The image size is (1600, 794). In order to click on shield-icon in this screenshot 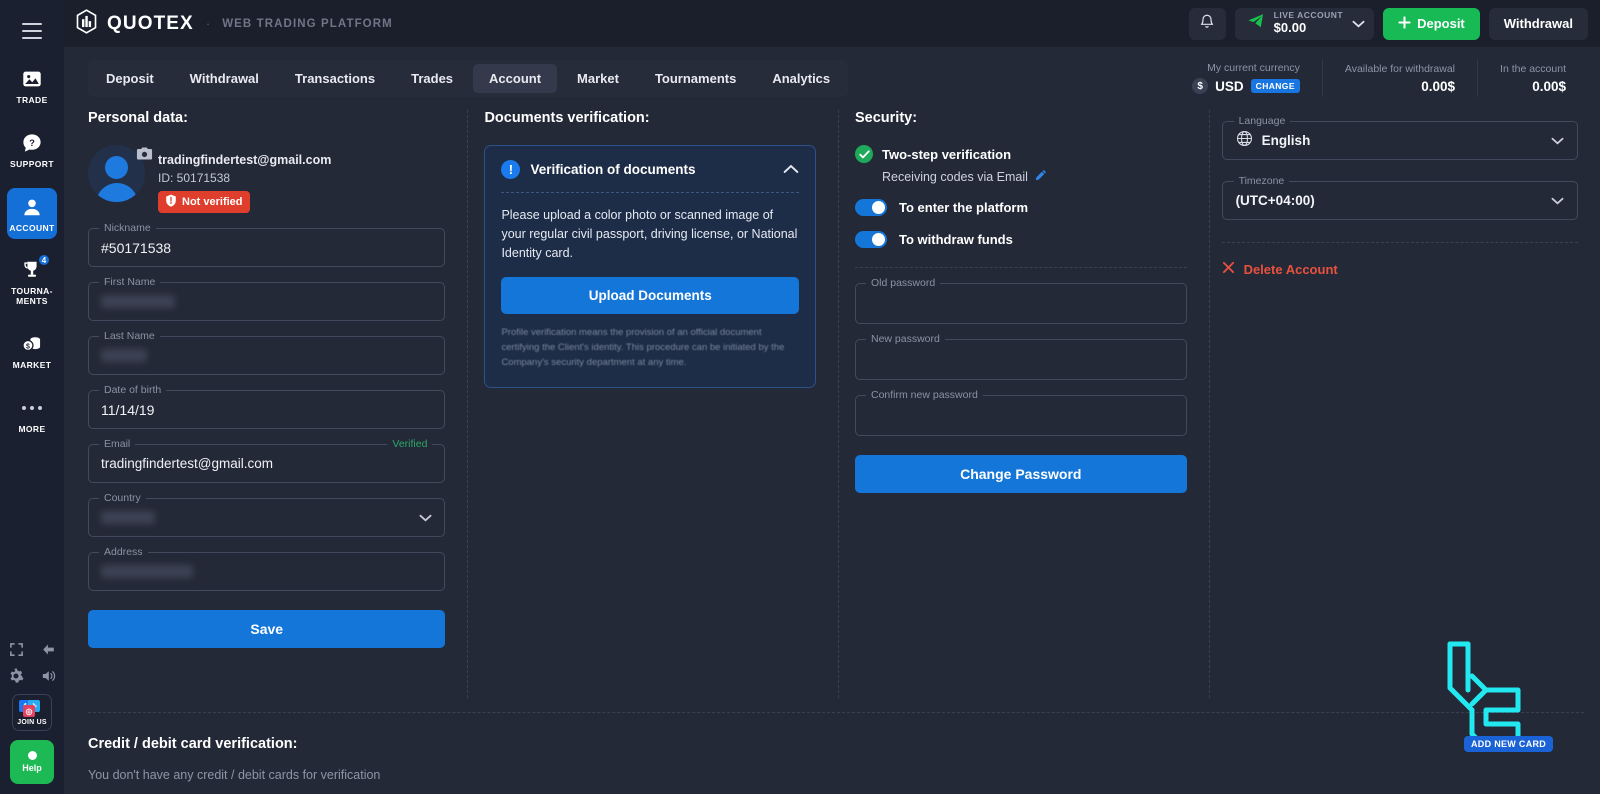, I will do `click(171, 202)`.